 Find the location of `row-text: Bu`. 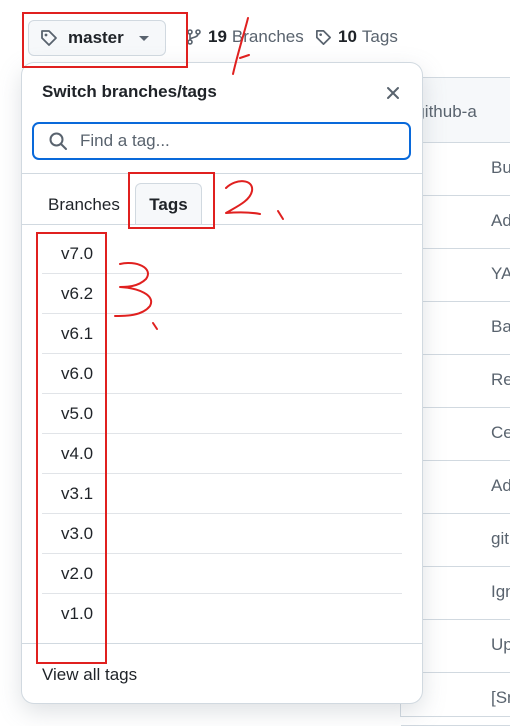

row-text: Bu is located at coordinates (500, 167).